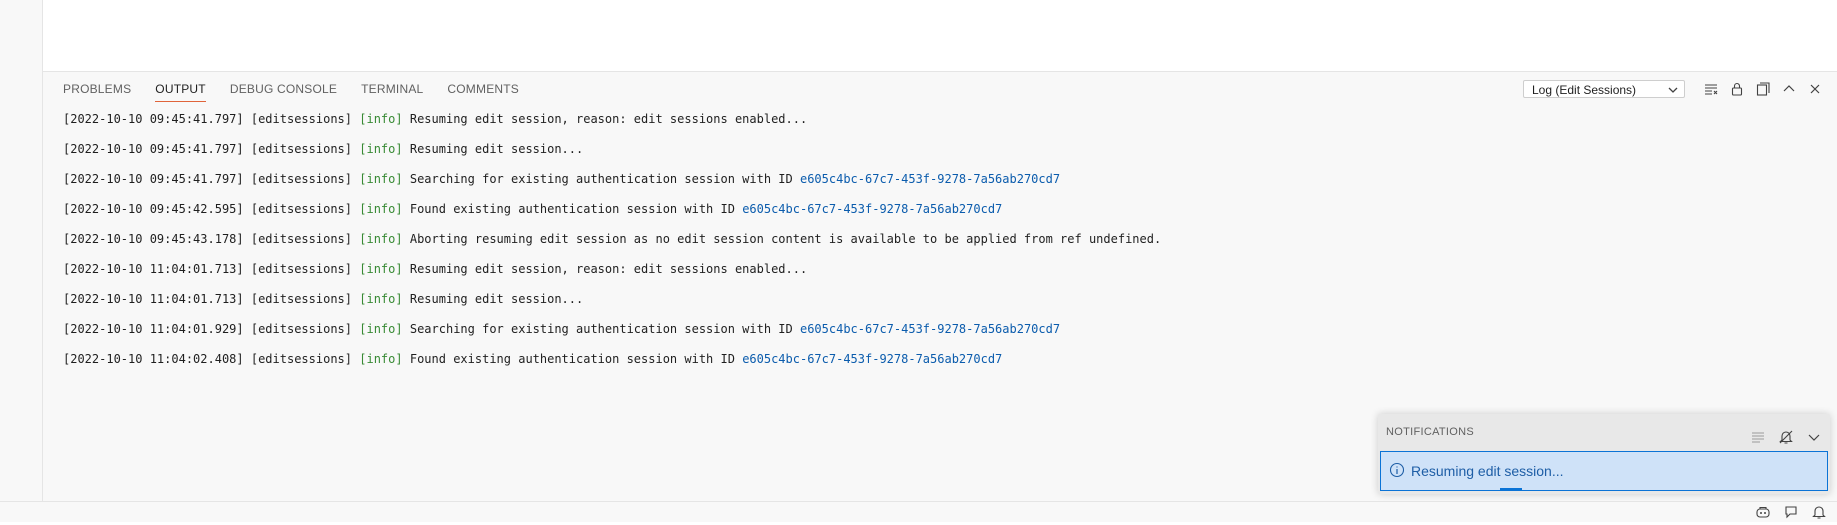  What do you see at coordinates (489, 88) in the screenshot?
I see `tab-comments: COMMENTS` at bounding box center [489, 88].